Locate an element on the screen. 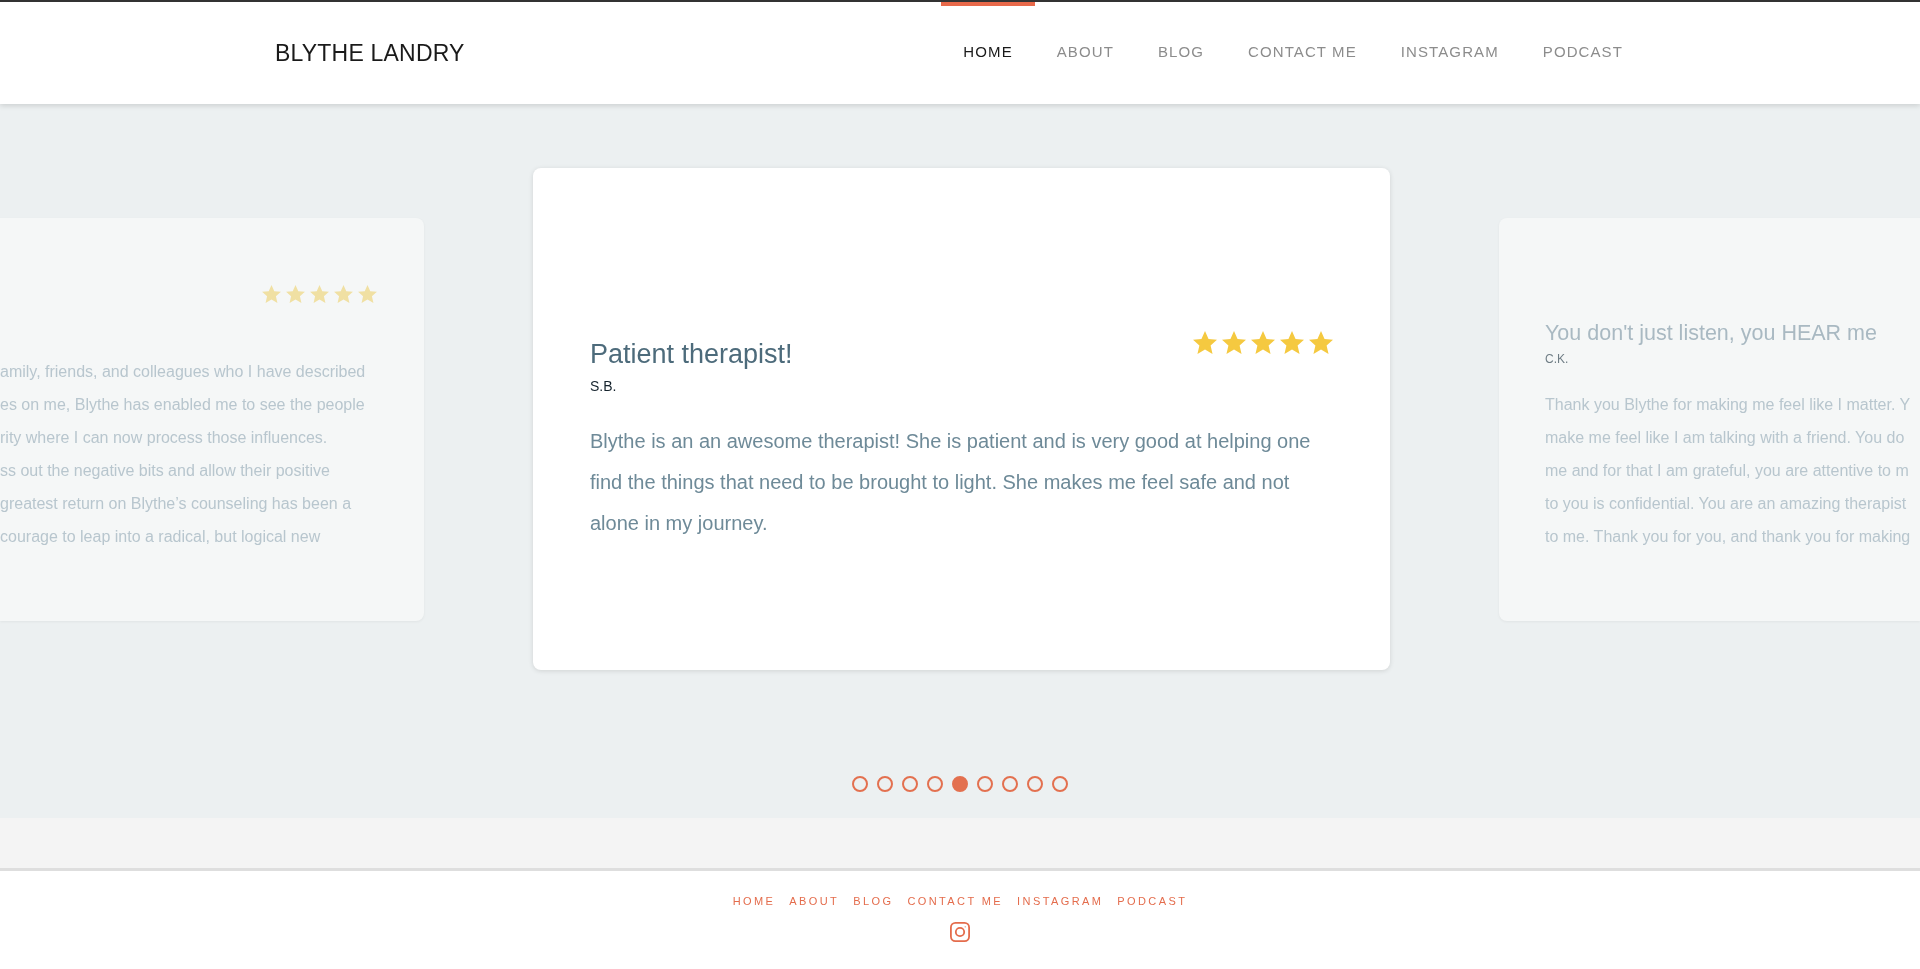 The image size is (1920, 969). nav-link: PODCAST is located at coordinates (1582, 31).